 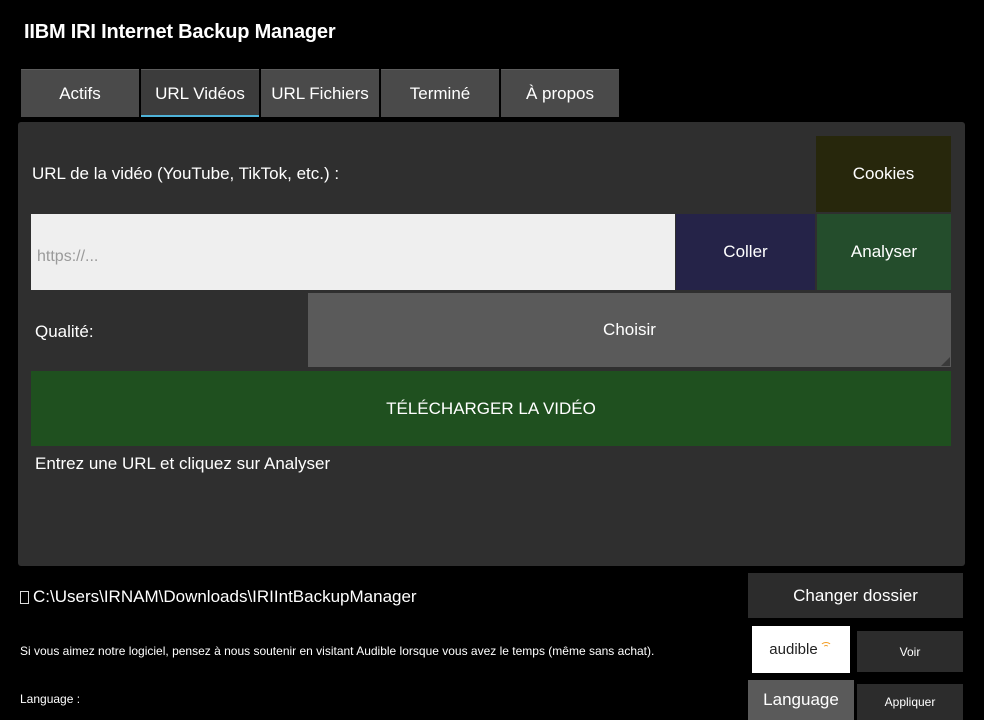 I want to click on quality-select: Choisir, so click(x=629, y=330).